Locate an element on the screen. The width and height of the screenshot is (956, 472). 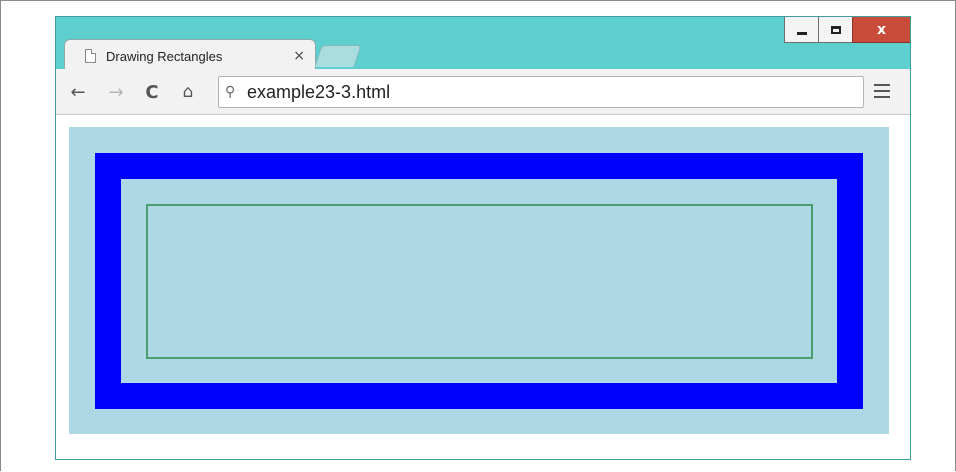
browser-toolbar: ← → C ⌂ ⚲ example23-3.html is located at coordinates (483, 92).